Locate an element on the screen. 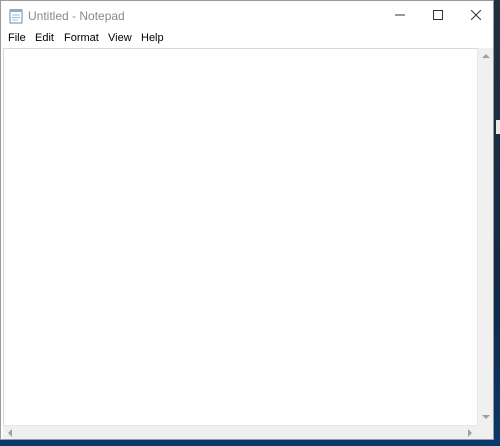 The width and height of the screenshot is (500, 446). menu-format: Format is located at coordinates (81, 38).